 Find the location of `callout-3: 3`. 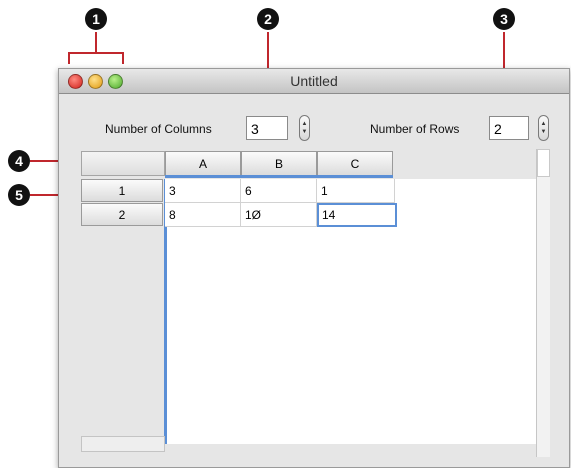

callout-3: 3 is located at coordinates (504, 19).